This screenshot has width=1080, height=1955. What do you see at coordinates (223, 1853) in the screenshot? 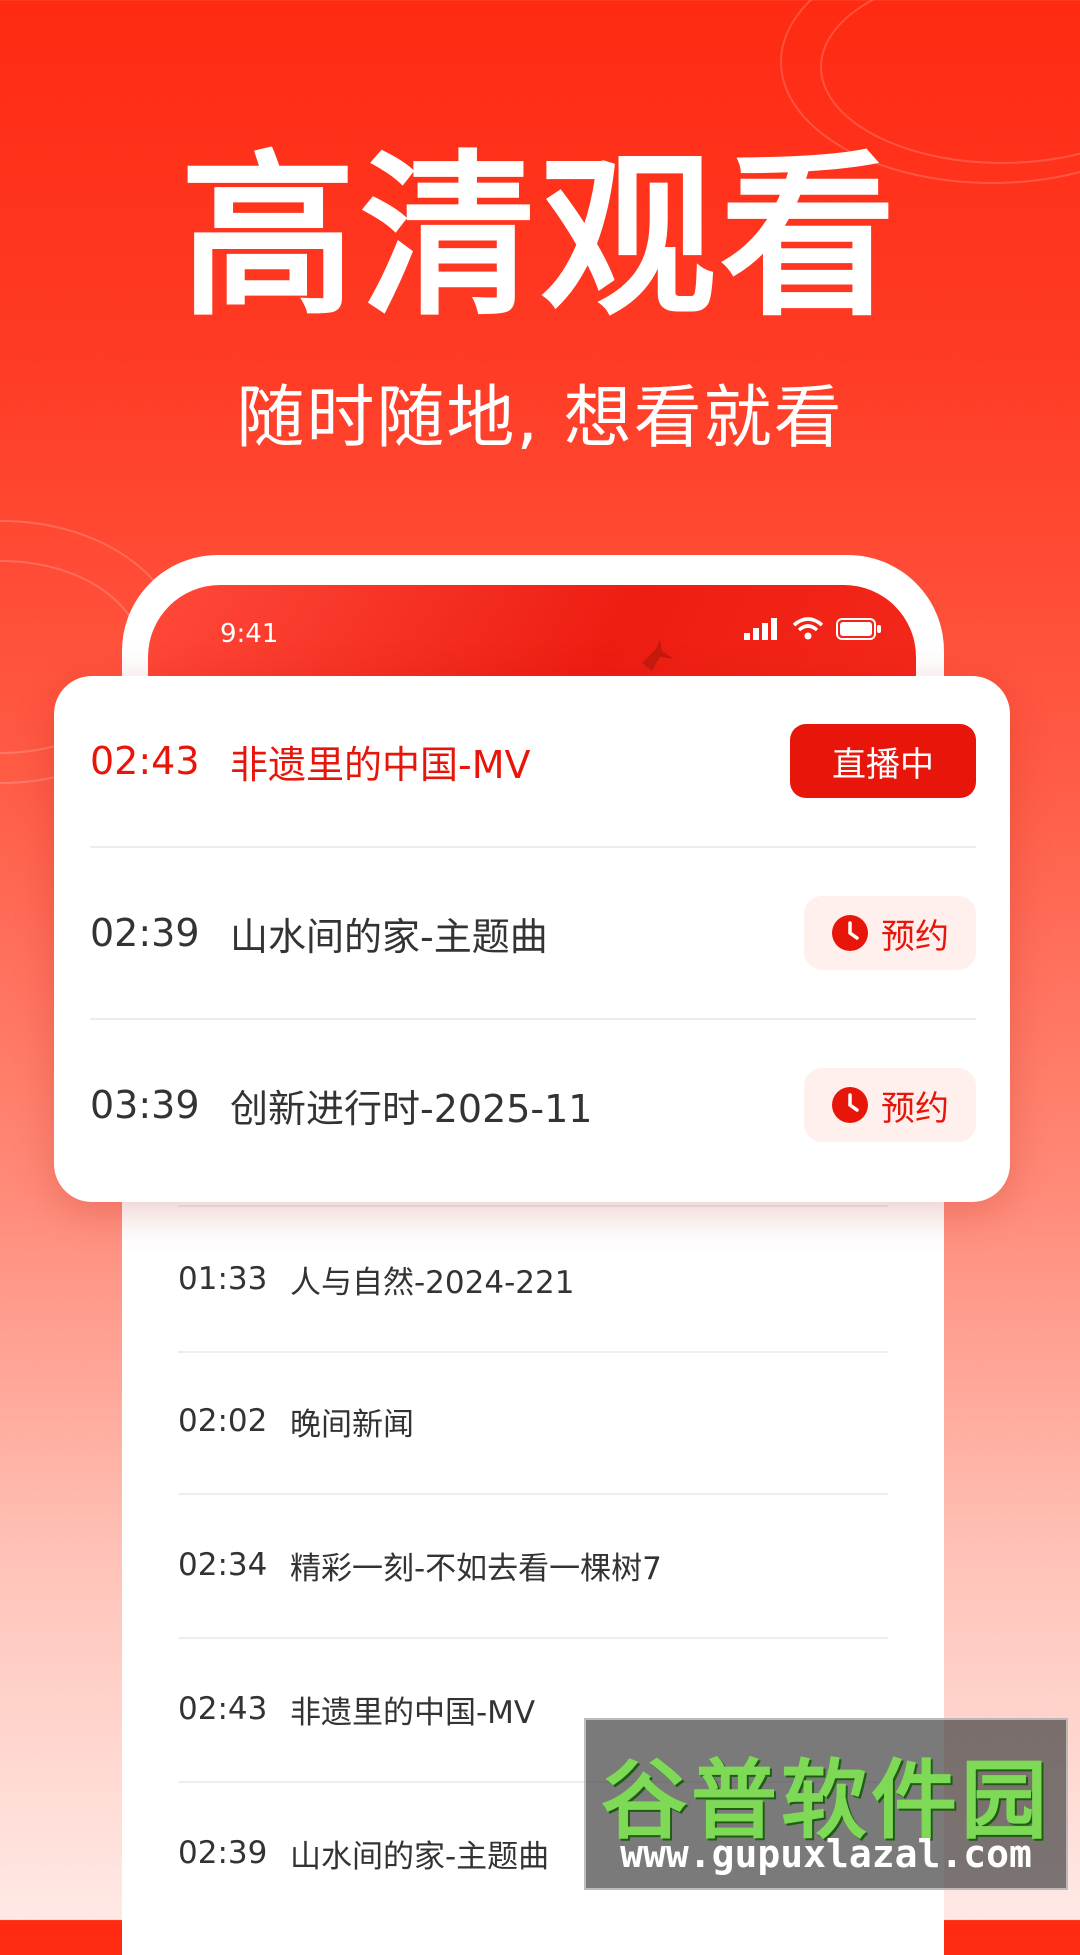
I see `schedule-time: 02:39` at bounding box center [223, 1853].